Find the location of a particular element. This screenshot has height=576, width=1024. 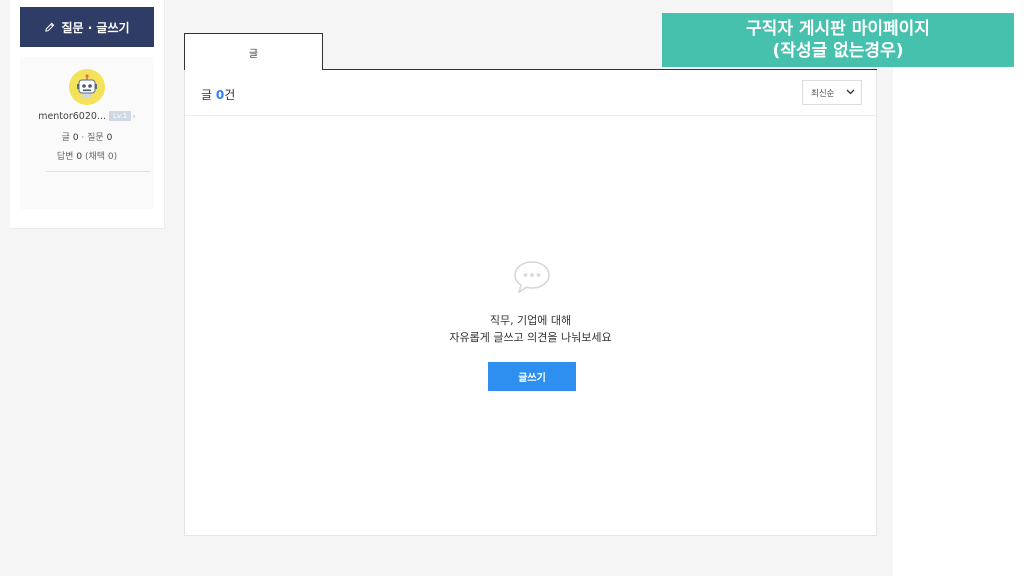

chevron-down-icon is located at coordinates (850, 92).